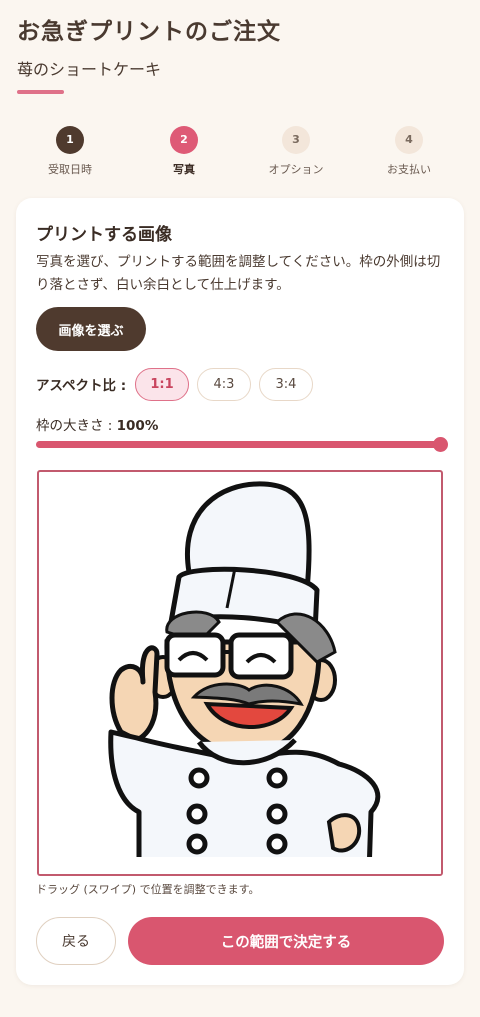 The width and height of the screenshot is (480, 1017). I want to click on step-number: 1, so click(70, 140).